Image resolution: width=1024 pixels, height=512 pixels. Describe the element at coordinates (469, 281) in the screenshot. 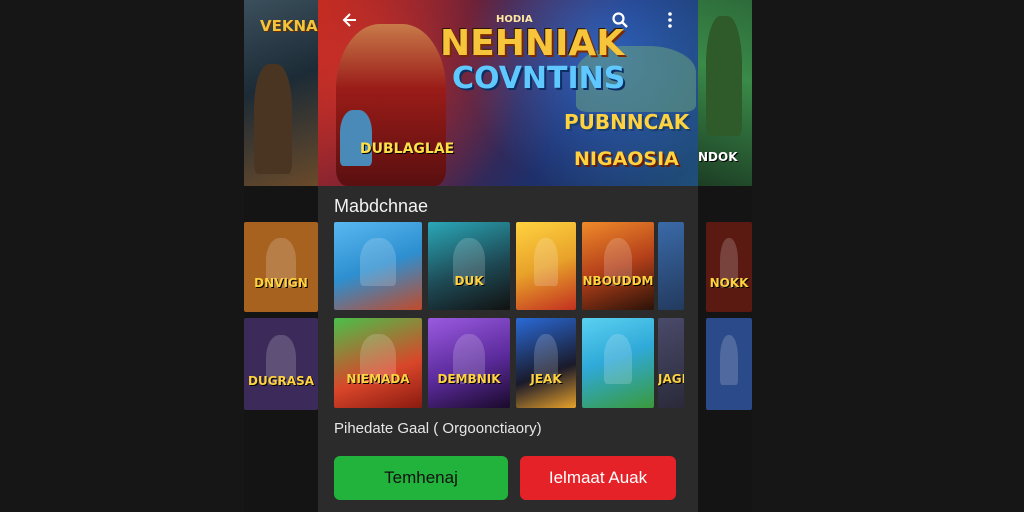

I see `thumbnail-label: DUK` at that location.